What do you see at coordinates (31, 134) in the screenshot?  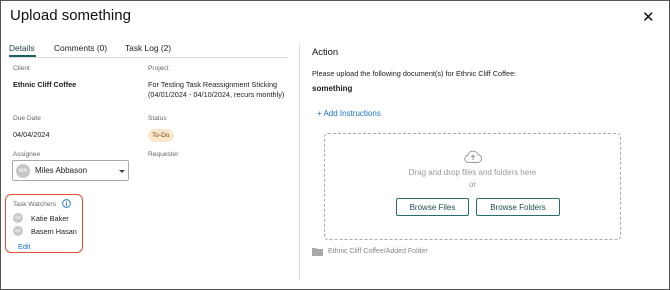 I see `due-date-value: 04/04/2024` at bounding box center [31, 134].